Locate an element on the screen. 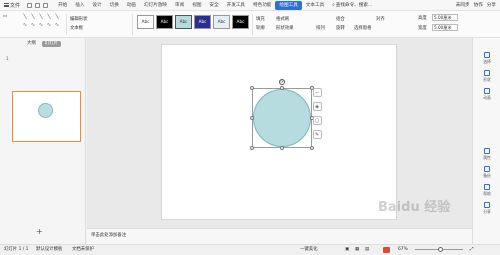 This screenshot has width=500, height=255. help-icon is located at coordinates (487, 187).